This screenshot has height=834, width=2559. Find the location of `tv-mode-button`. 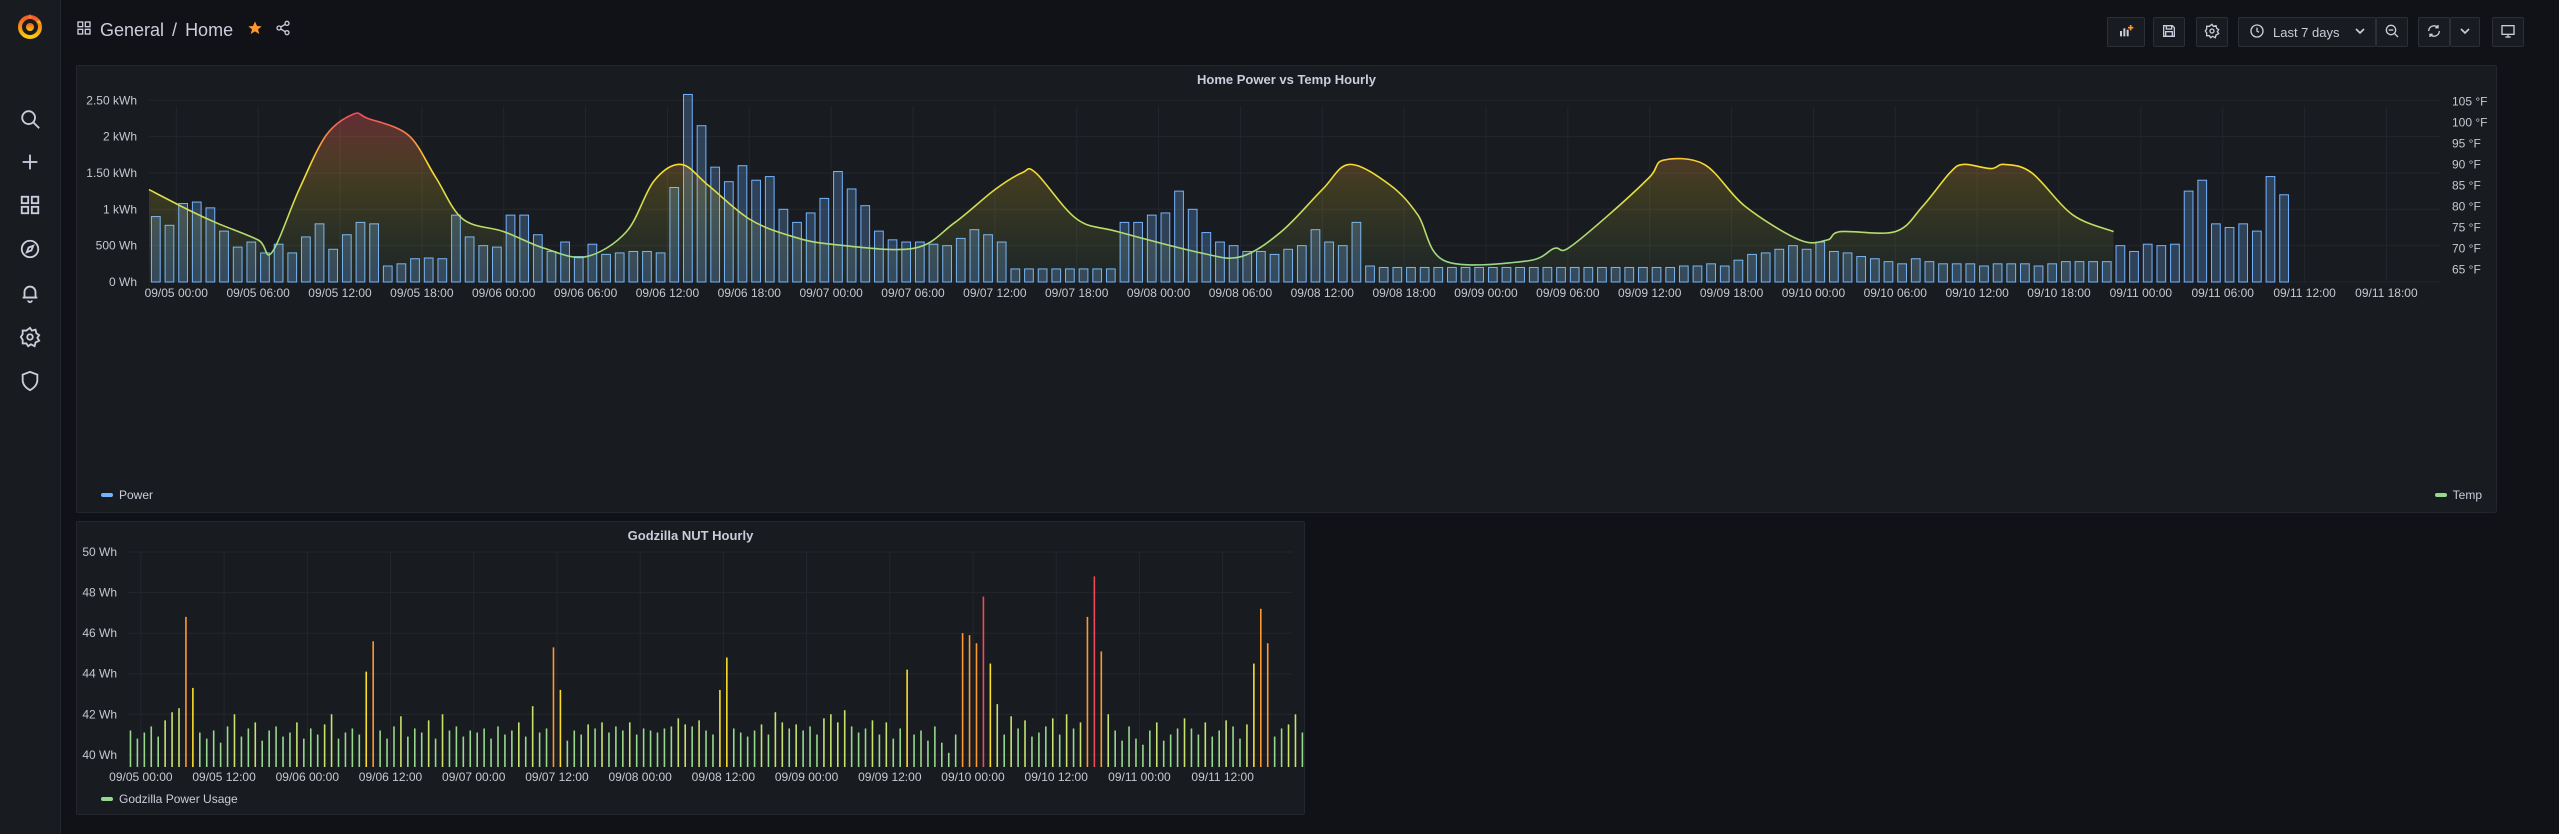

tv-mode-button is located at coordinates (2508, 32).